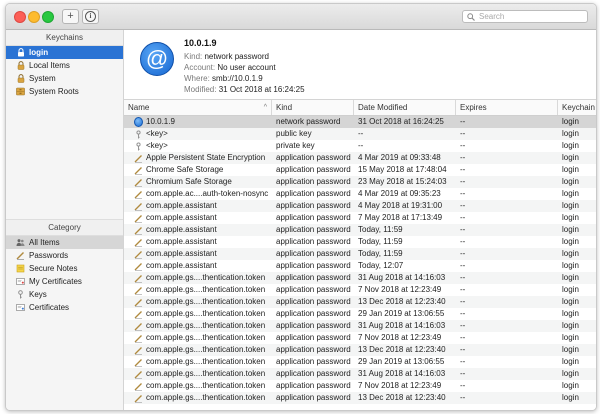  What do you see at coordinates (64, 242) in the screenshot?
I see `sidebar-item-all-items: All Items` at bounding box center [64, 242].